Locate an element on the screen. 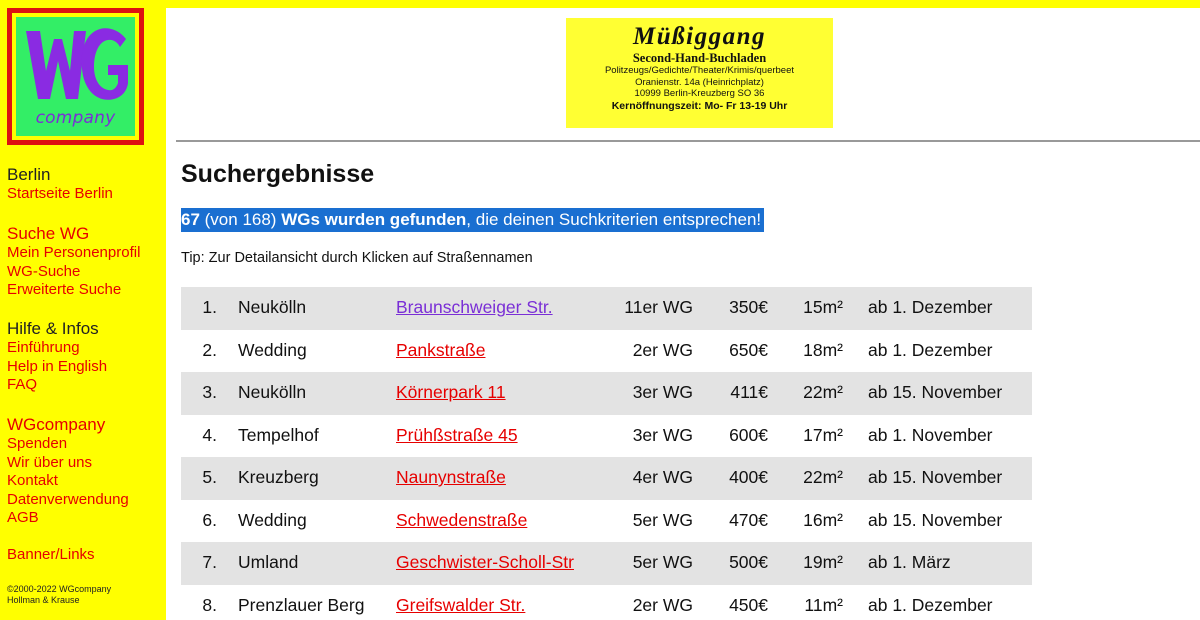 Image resolution: width=1200 pixels, height=620 pixels. row-street-link: Prühßstraße 45 is located at coordinates (457, 435).